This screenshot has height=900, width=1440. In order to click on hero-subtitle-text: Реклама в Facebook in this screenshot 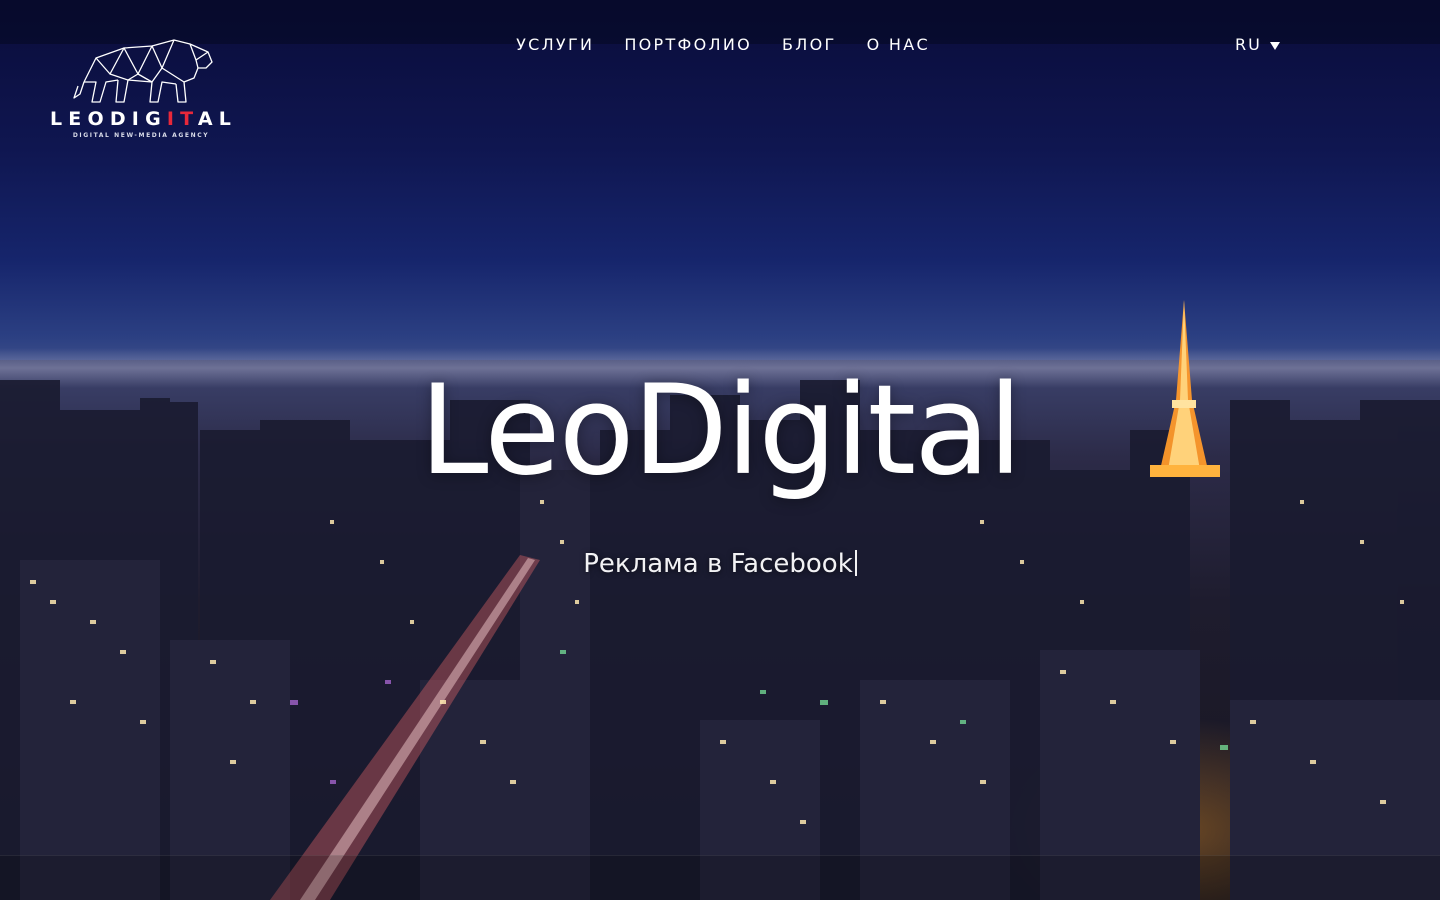, I will do `click(718, 564)`.